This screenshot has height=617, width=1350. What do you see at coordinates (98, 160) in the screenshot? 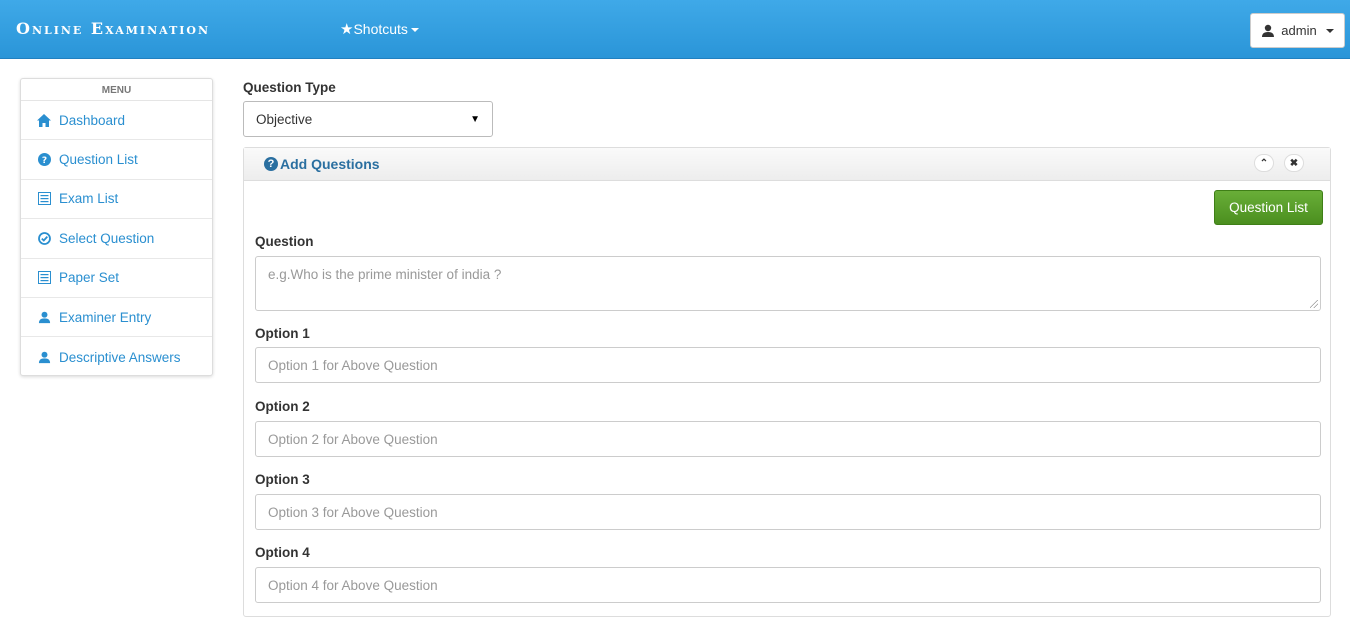
I see `sidebar-item-label: Question List` at bounding box center [98, 160].